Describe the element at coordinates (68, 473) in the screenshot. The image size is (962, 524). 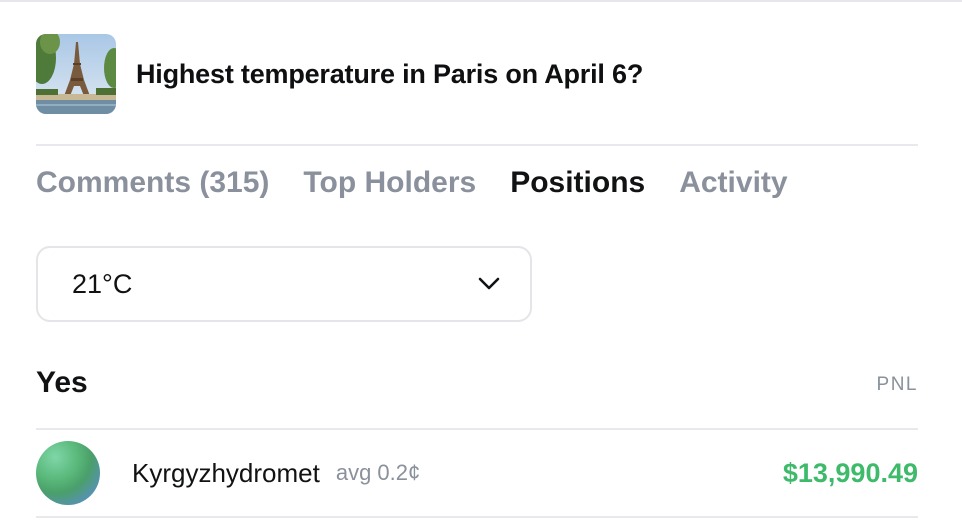
I see `avatar` at that location.